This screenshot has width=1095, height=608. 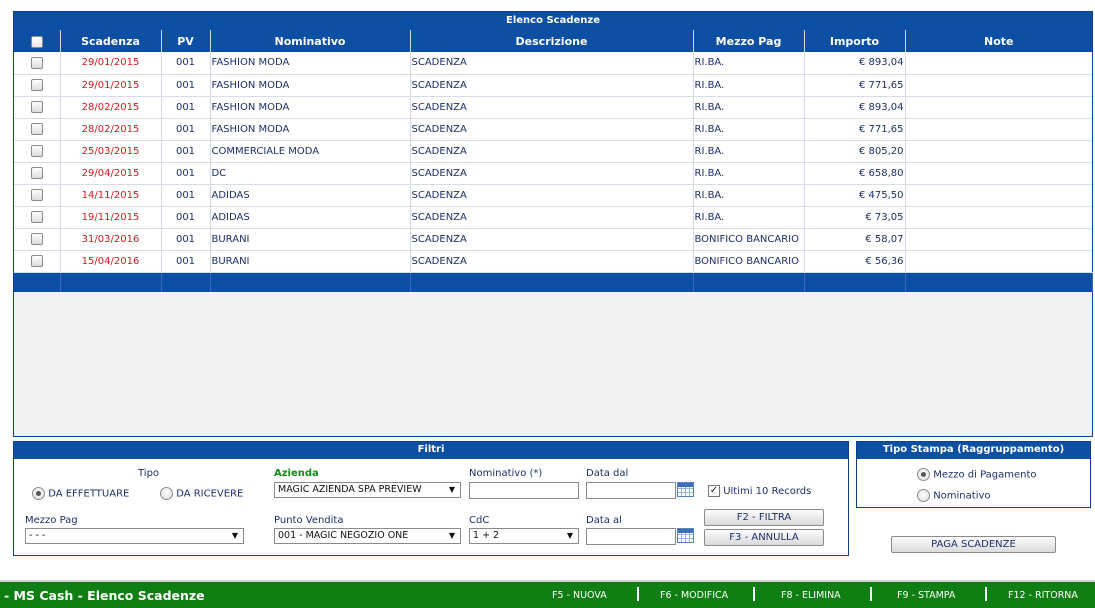 What do you see at coordinates (506, 473) in the screenshot?
I see `nominativo-label: Nominativo (*)` at bounding box center [506, 473].